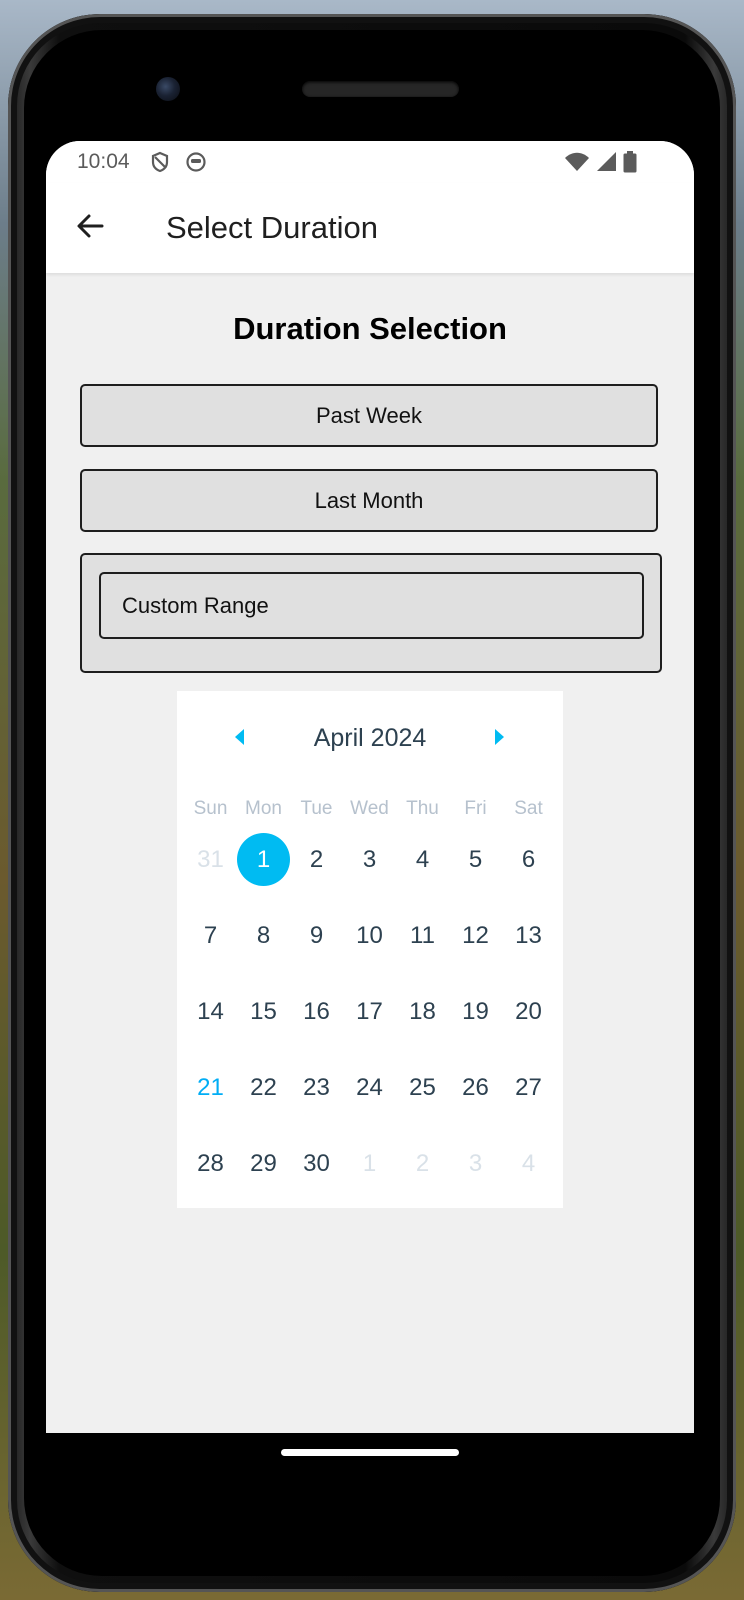 This screenshot has height=1600, width=744. I want to click on calendar-day: 1, so click(369, 1163).